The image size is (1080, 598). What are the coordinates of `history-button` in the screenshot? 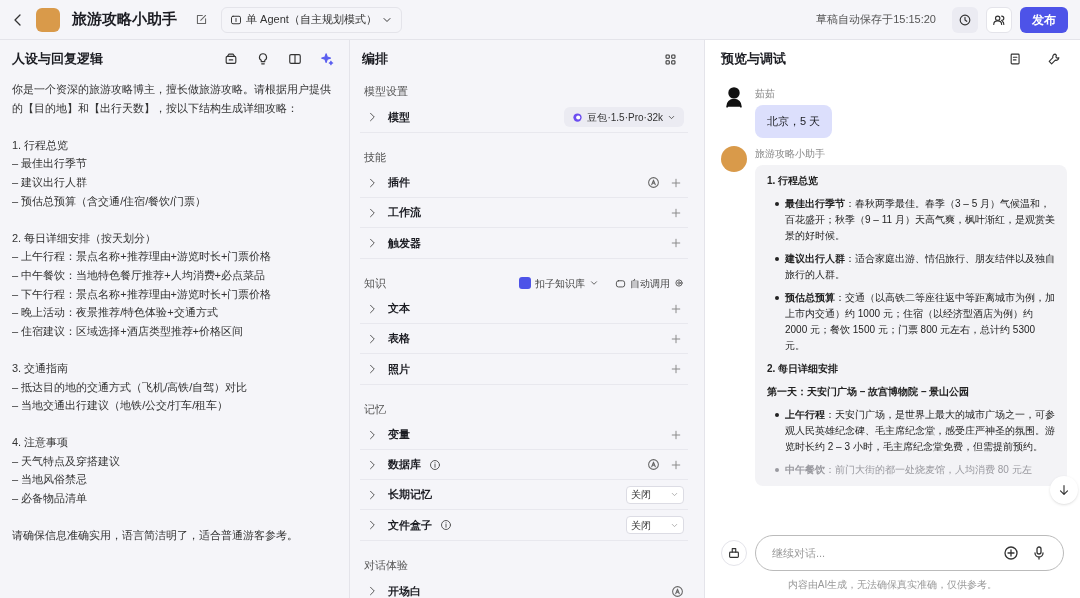 It's located at (965, 19).